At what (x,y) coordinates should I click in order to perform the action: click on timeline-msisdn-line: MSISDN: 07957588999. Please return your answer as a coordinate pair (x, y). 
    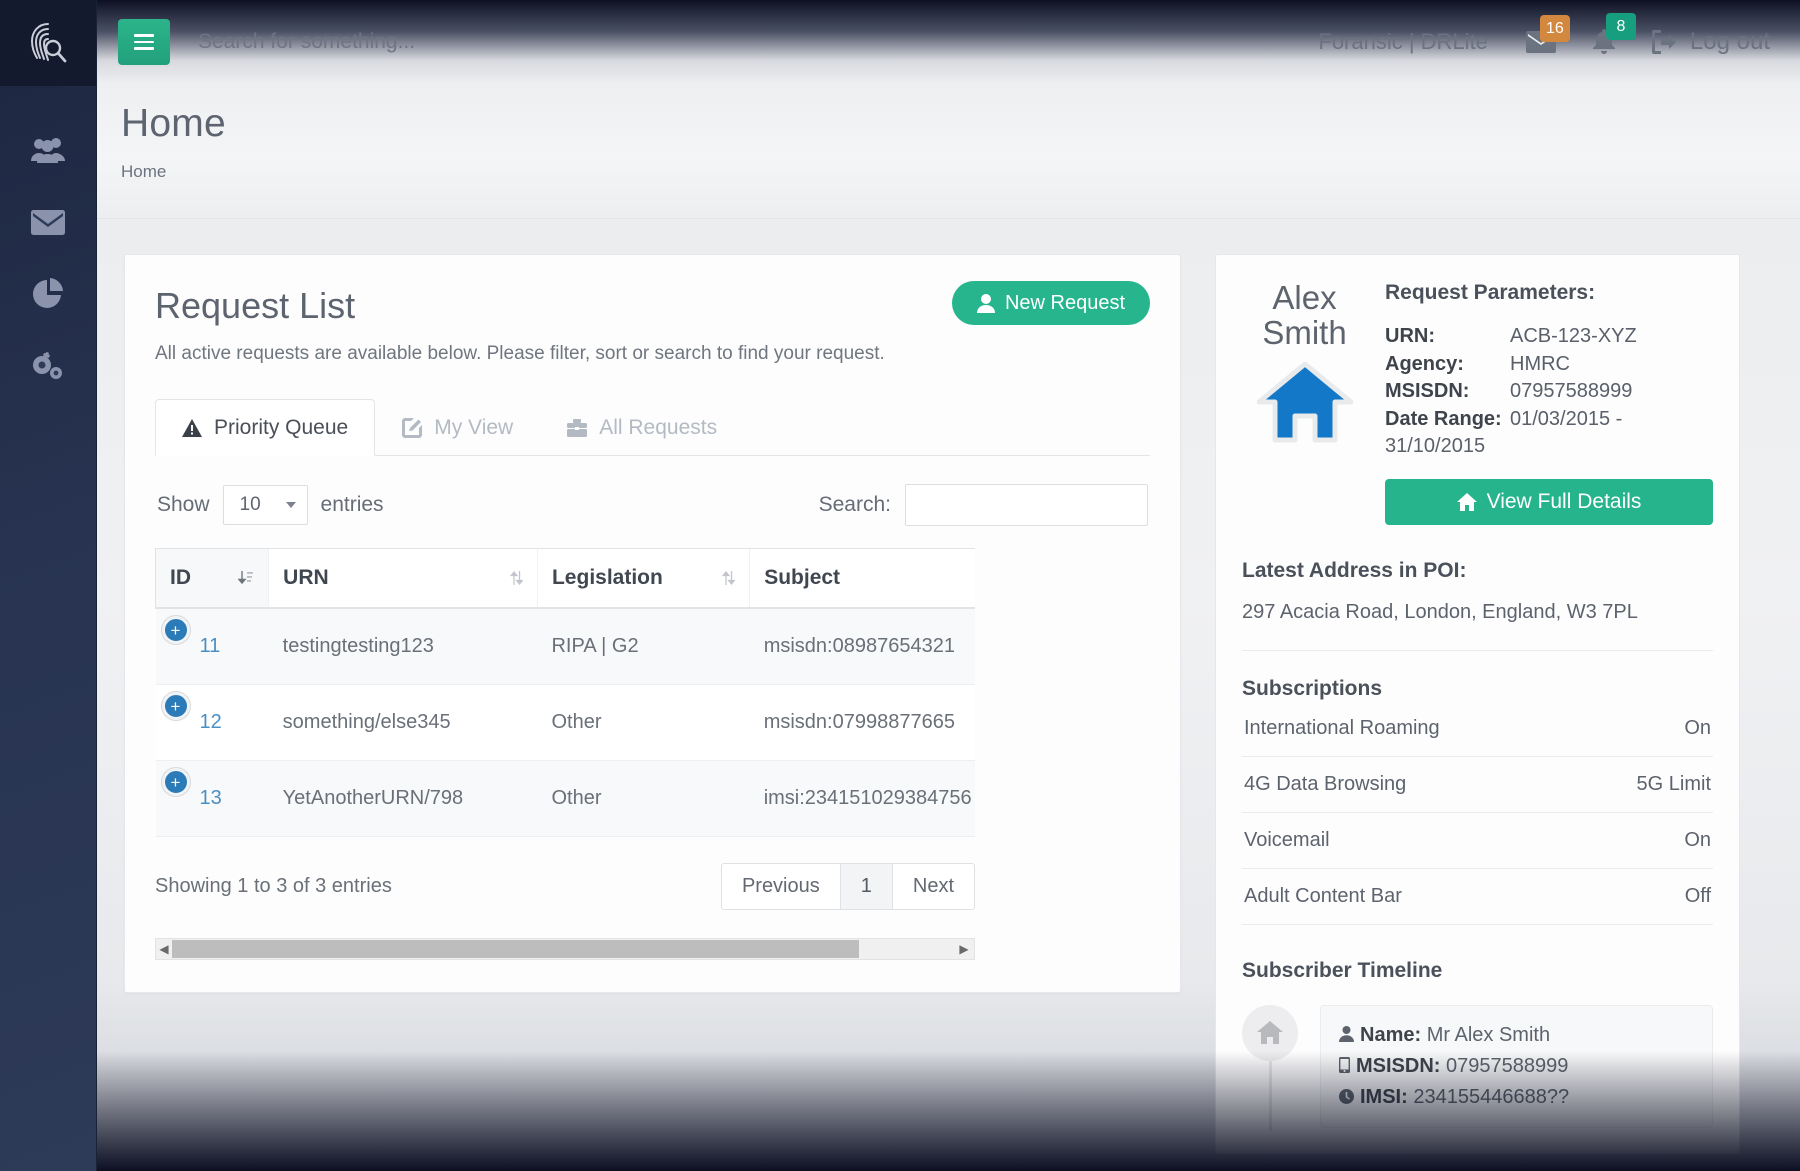
    Looking at the image, I should click on (1516, 1066).